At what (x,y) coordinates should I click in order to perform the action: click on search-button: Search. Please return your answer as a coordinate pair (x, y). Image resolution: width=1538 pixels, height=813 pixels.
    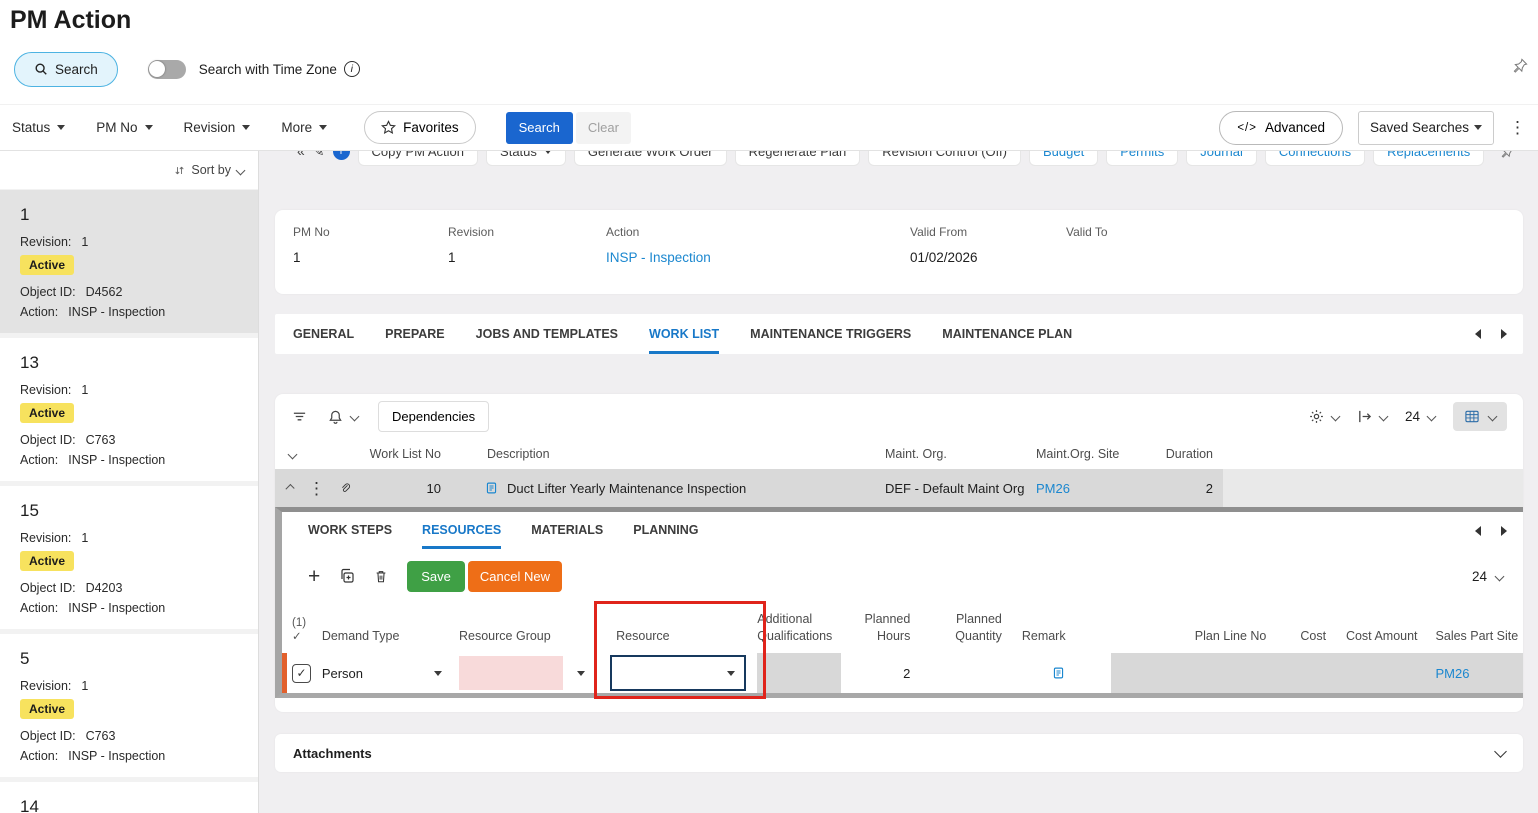
    Looking at the image, I should click on (539, 127).